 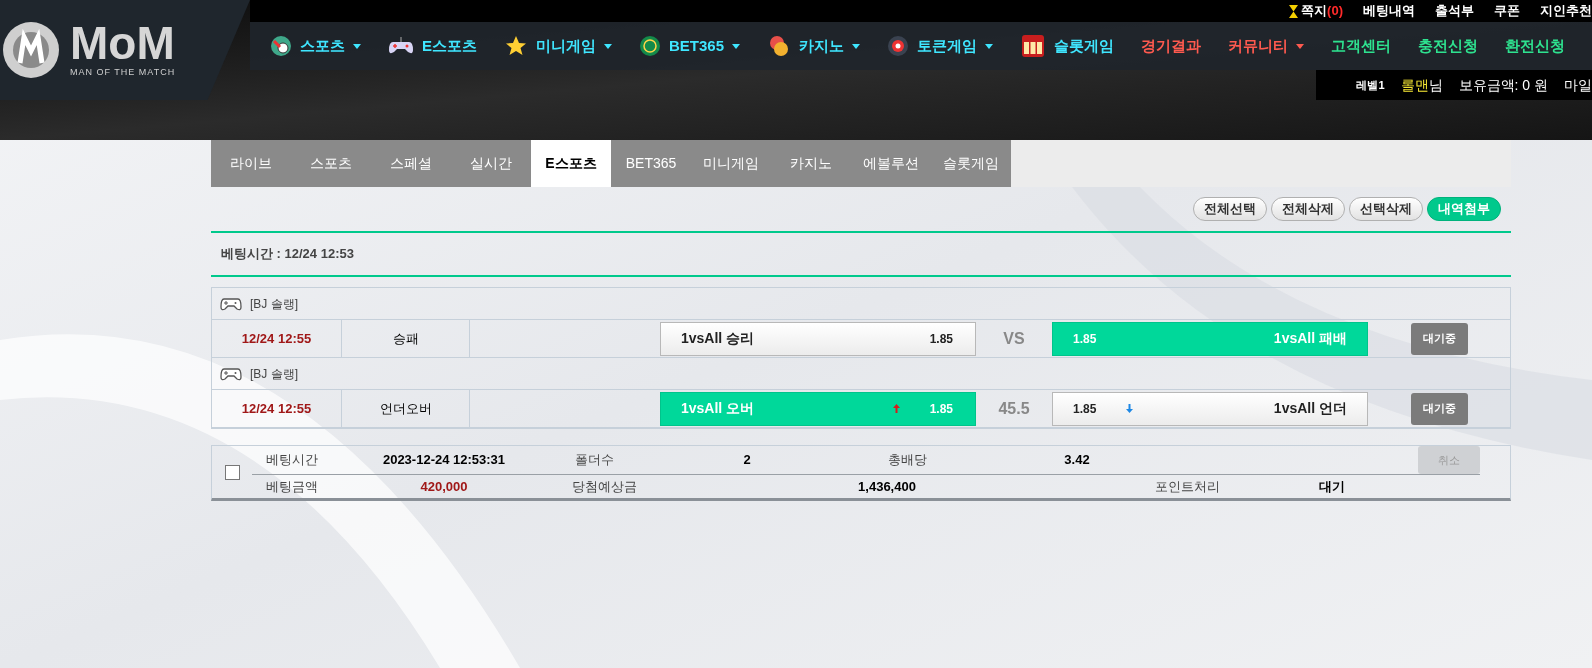 I want to click on handicap-value: VS, so click(x=1014, y=338).